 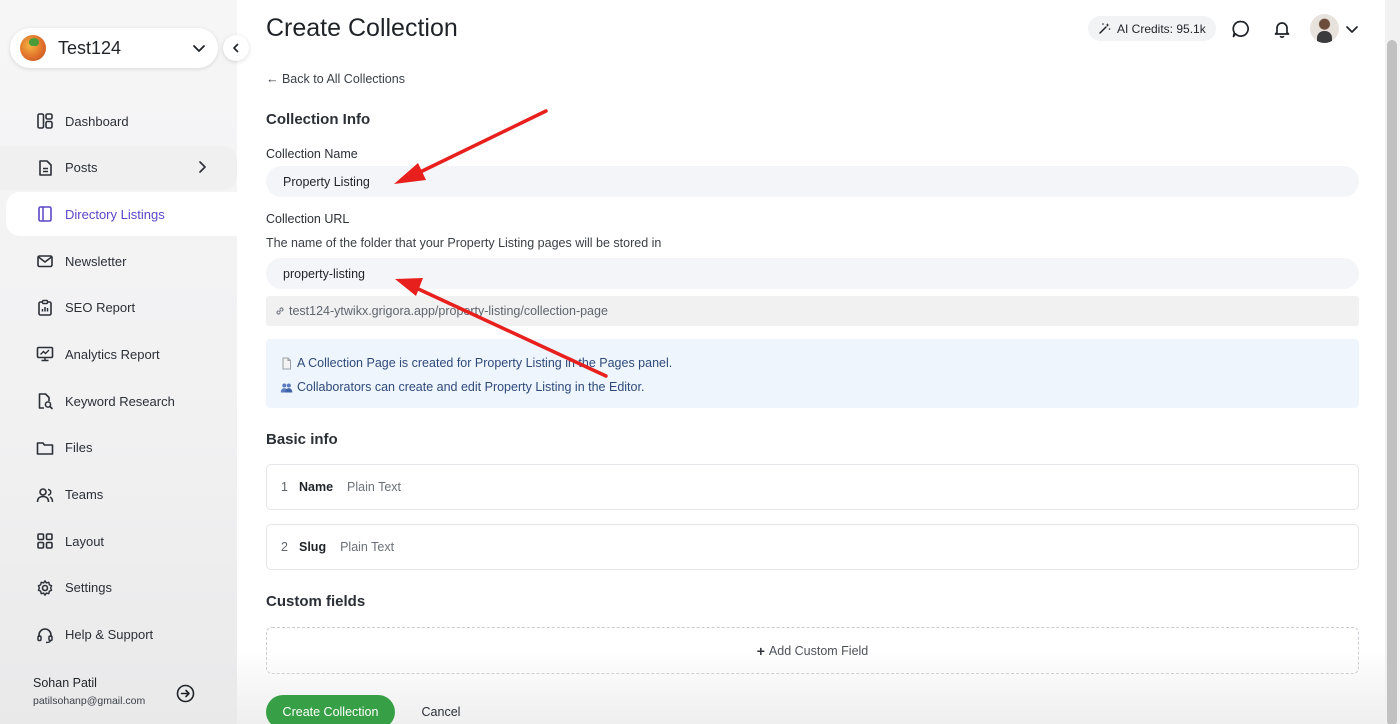 What do you see at coordinates (313, 547) in the screenshot?
I see `field-name: Slug` at bounding box center [313, 547].